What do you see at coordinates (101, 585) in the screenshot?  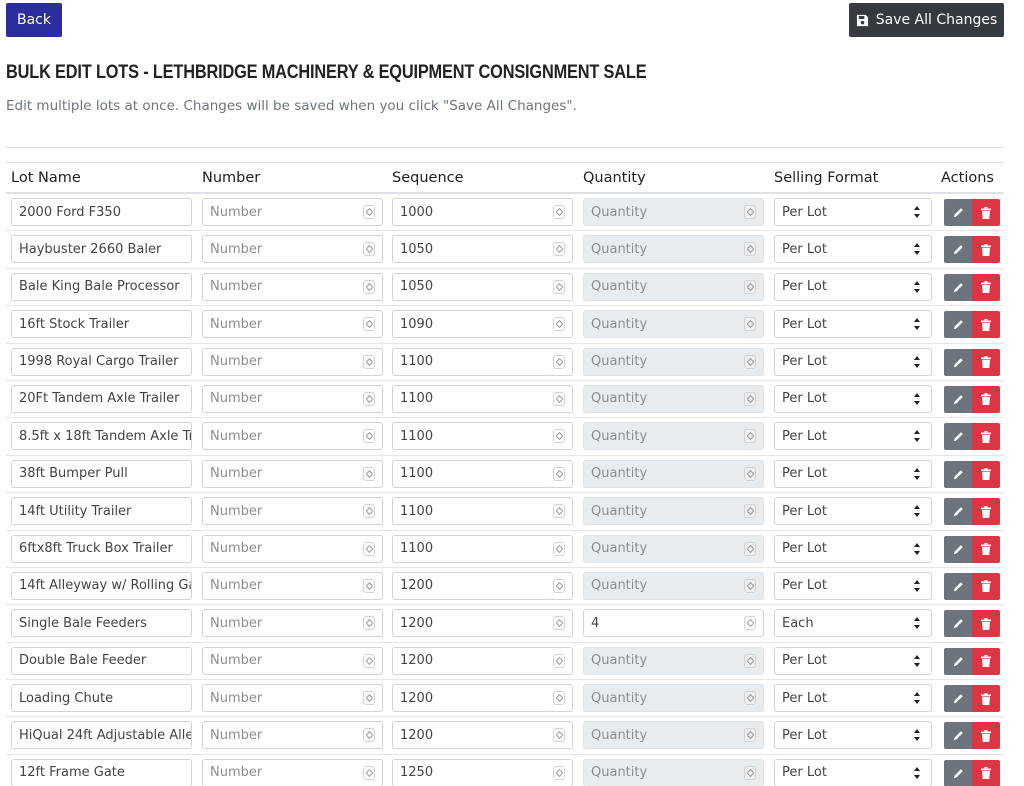 I see `lot-name-input: 14ft Alleyway w/ Rolling Gate` at bounding box center [101, 585].